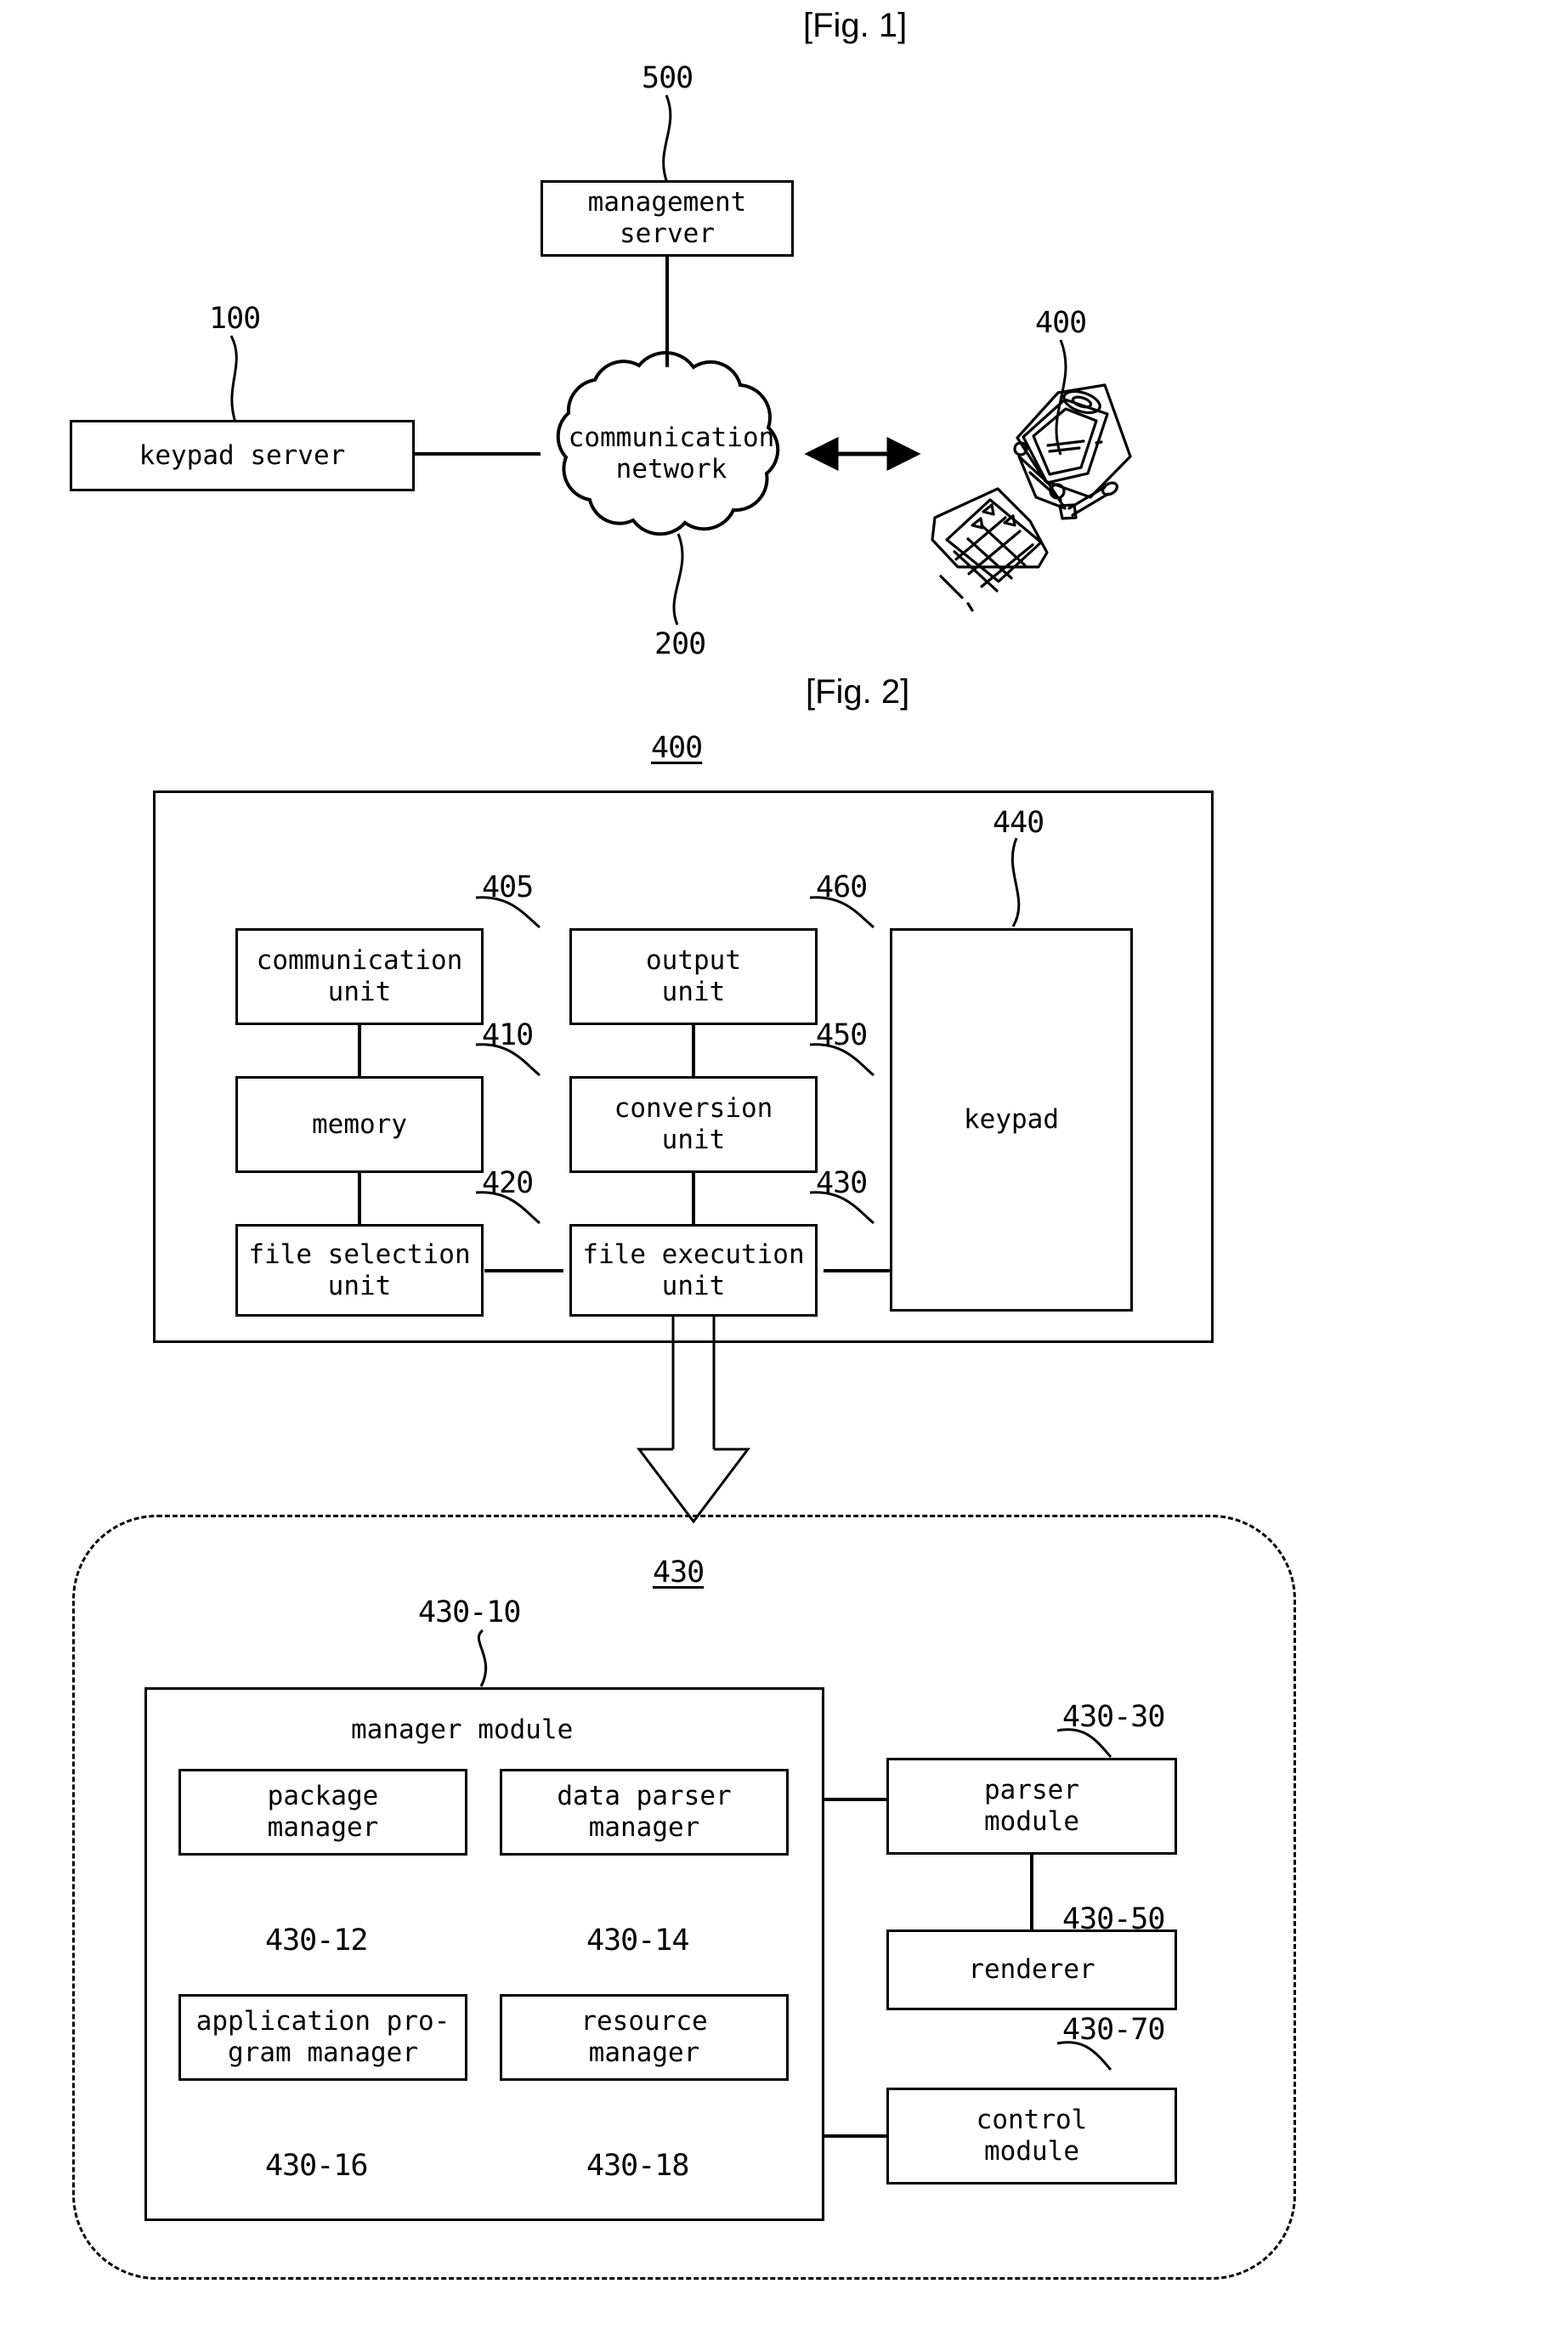 The height and width of the screenshot is (2346, 1568). Describe the element at coordinates (842, 1035) in the screenshot. I see `ref-450: 450` at that location.